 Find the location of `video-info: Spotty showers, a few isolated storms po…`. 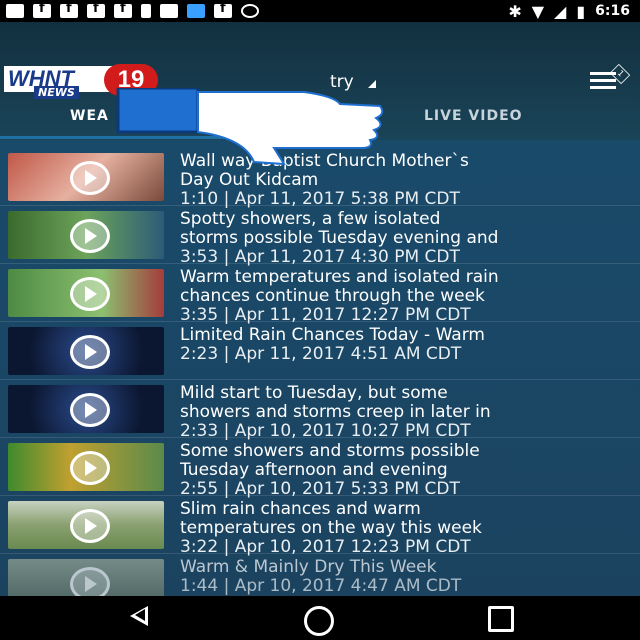

video-info: Spotty showers, a few isolated storms po… is located at coordinates (408, 238).